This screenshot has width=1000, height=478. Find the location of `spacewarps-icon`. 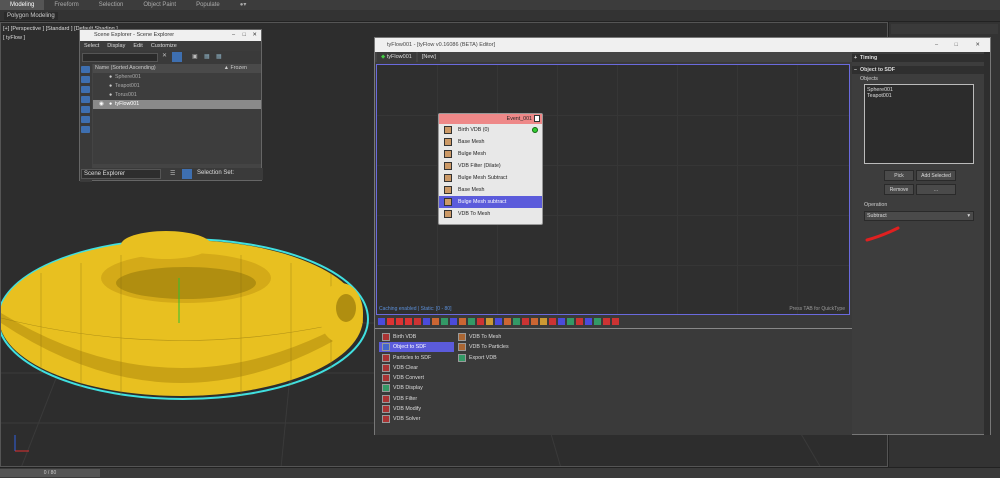

spacewarps-icon is located at coordinates (85, 129).